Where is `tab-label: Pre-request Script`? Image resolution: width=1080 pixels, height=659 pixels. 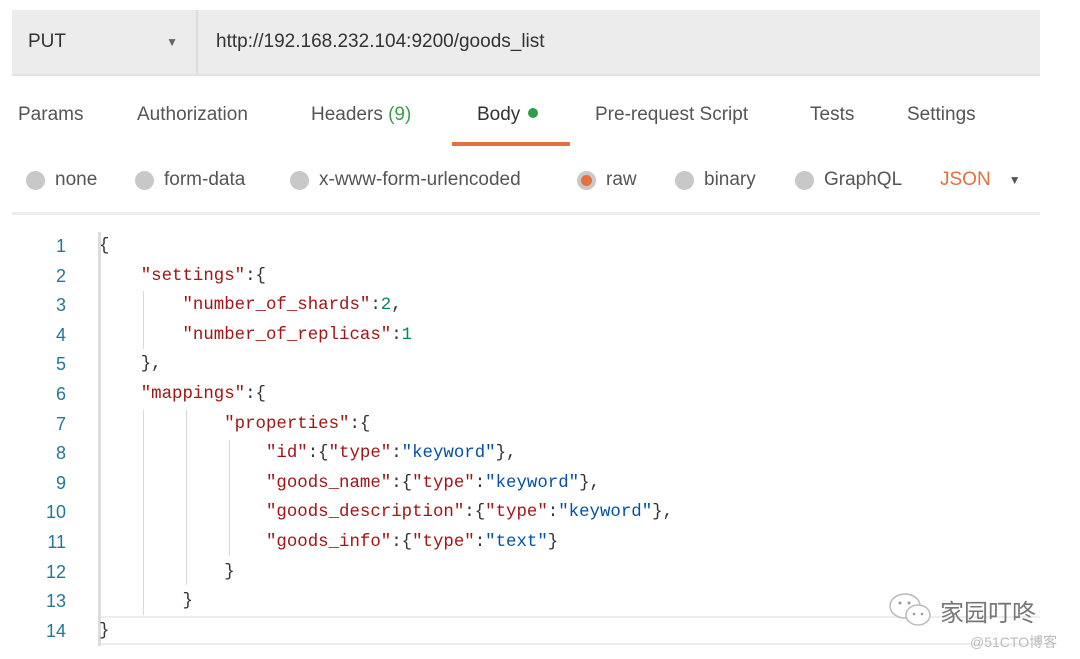 tab-label: Pre-request Script is located at coordinates (672, 114).